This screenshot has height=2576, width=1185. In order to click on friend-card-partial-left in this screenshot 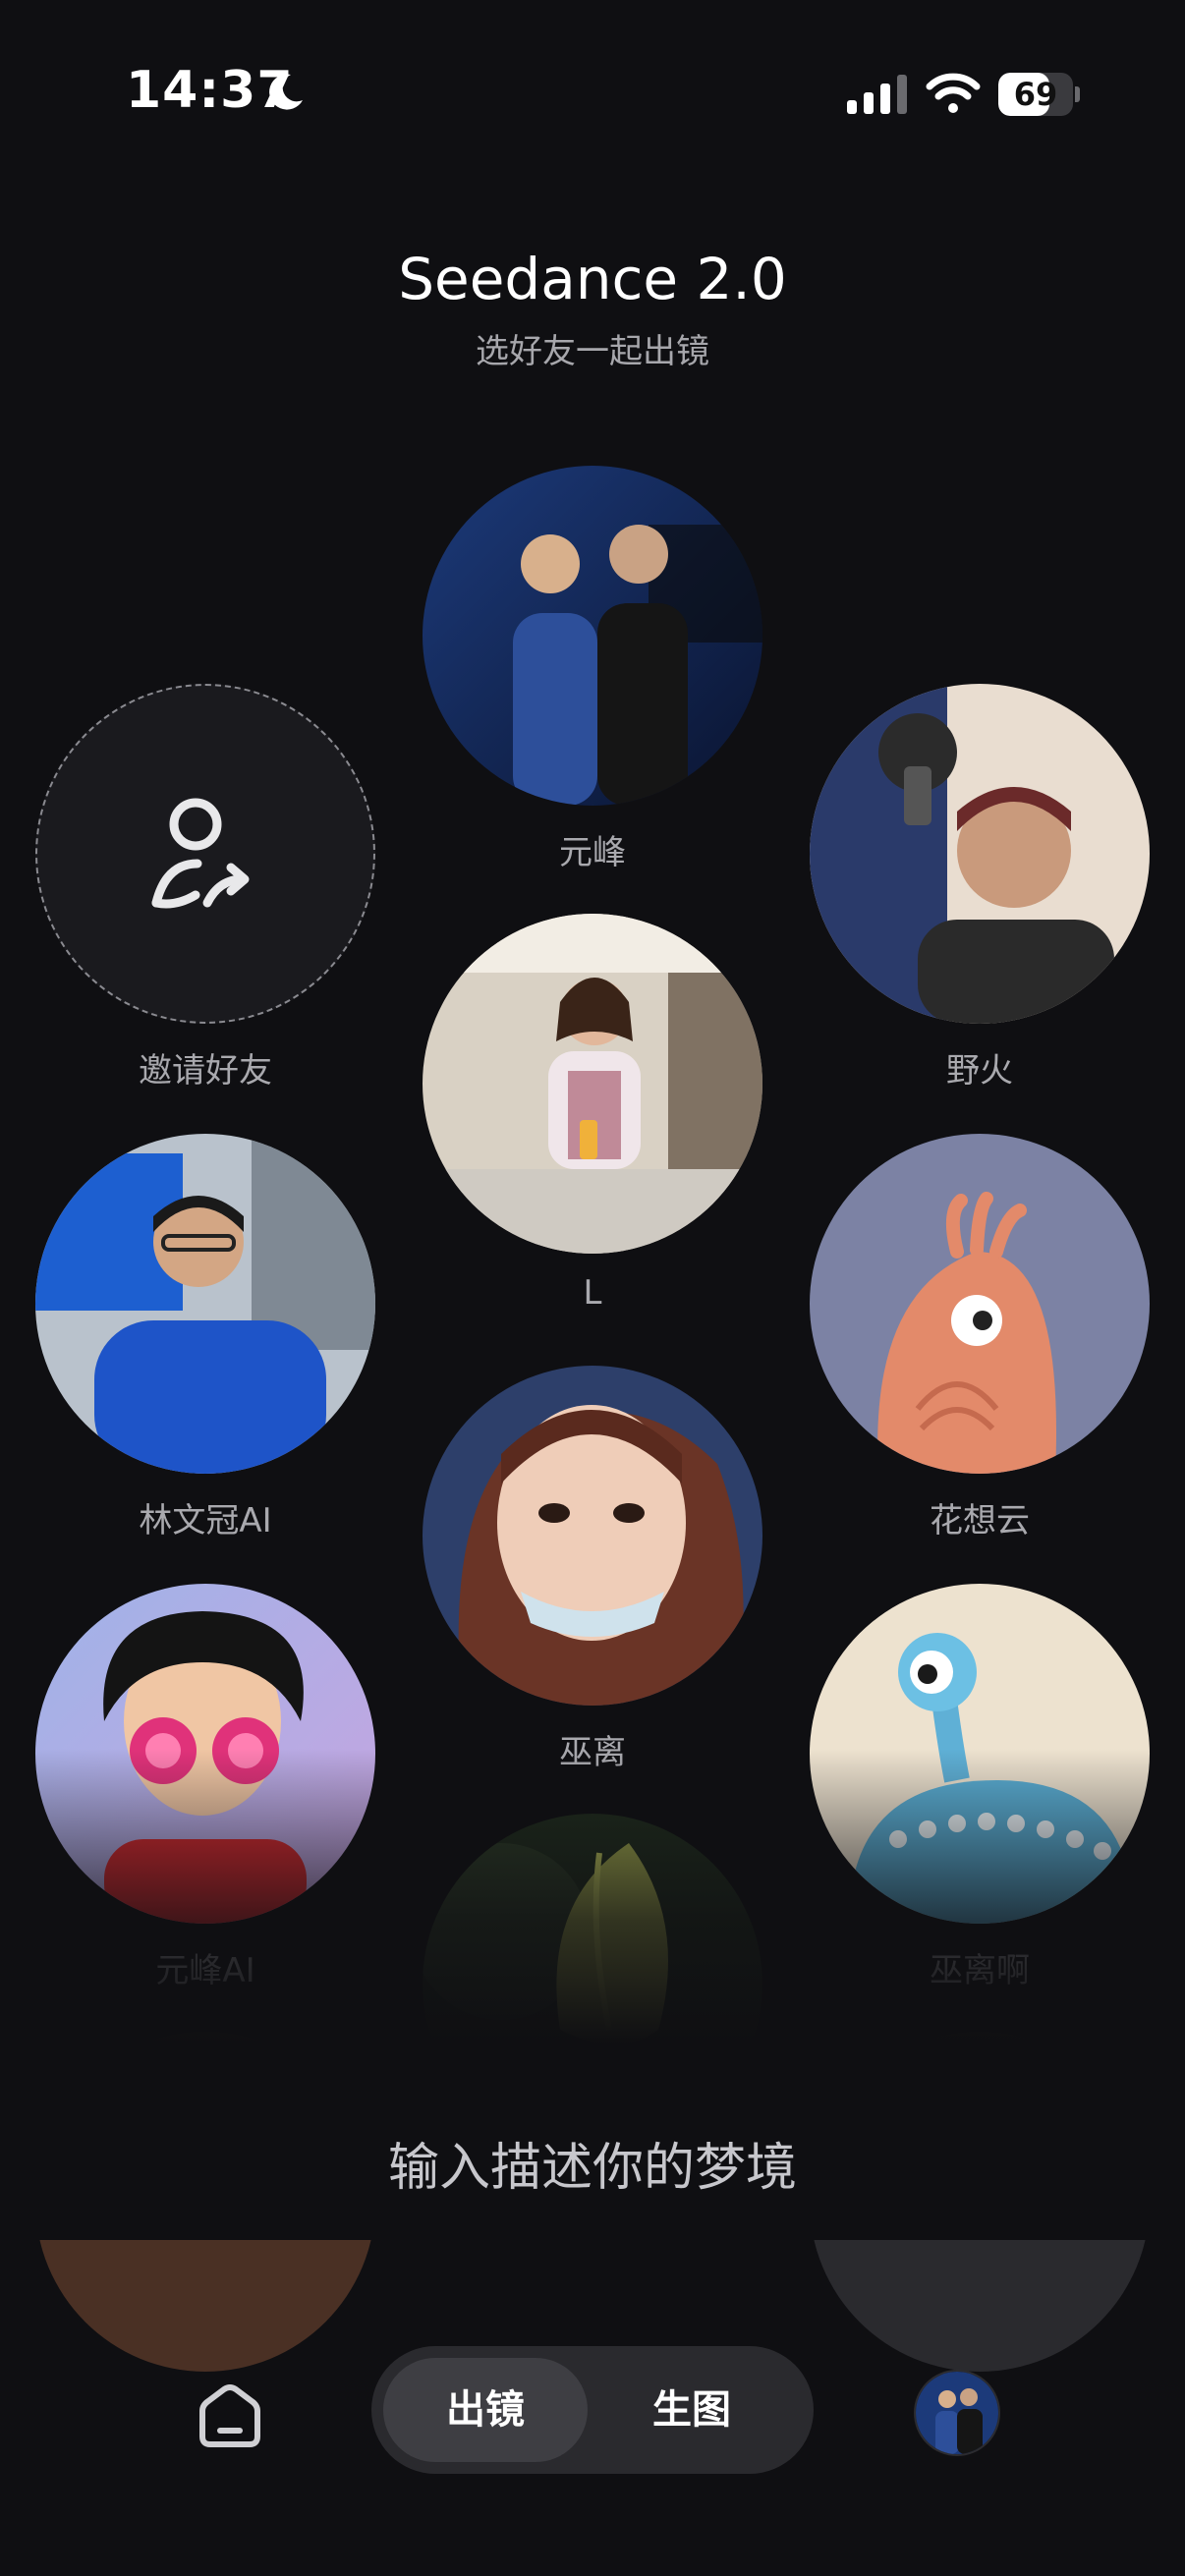, I will do `click(205, 2202)`.